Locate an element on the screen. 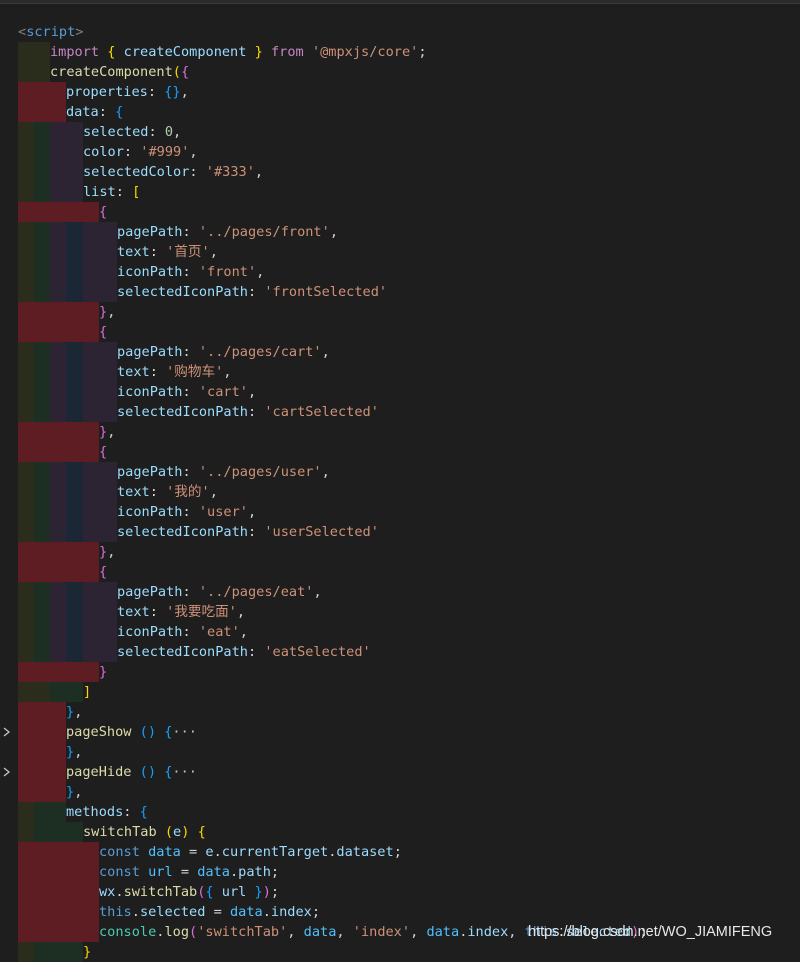 Image resolution: width=800 pixels, height=962 pixels. code-line: pagePath: '../pages/user', is located at coordinates (400, 472).